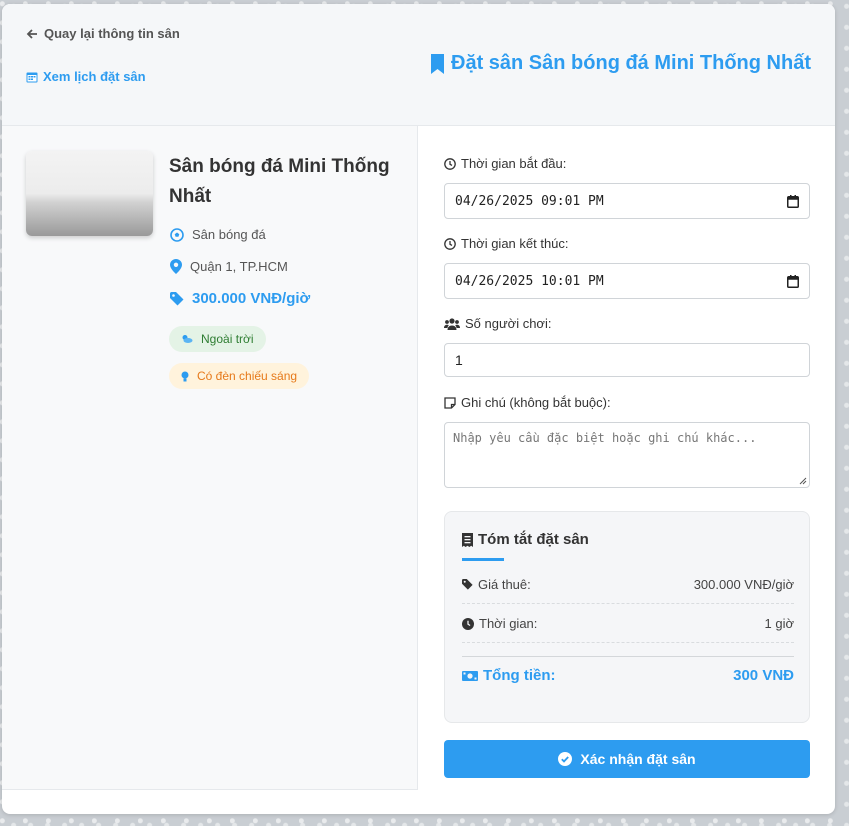 Image resolution: width=849 pixels, height=826 pixels. I want to click on summary-title: Tóm tắt đặt sân, so click(525, 539).